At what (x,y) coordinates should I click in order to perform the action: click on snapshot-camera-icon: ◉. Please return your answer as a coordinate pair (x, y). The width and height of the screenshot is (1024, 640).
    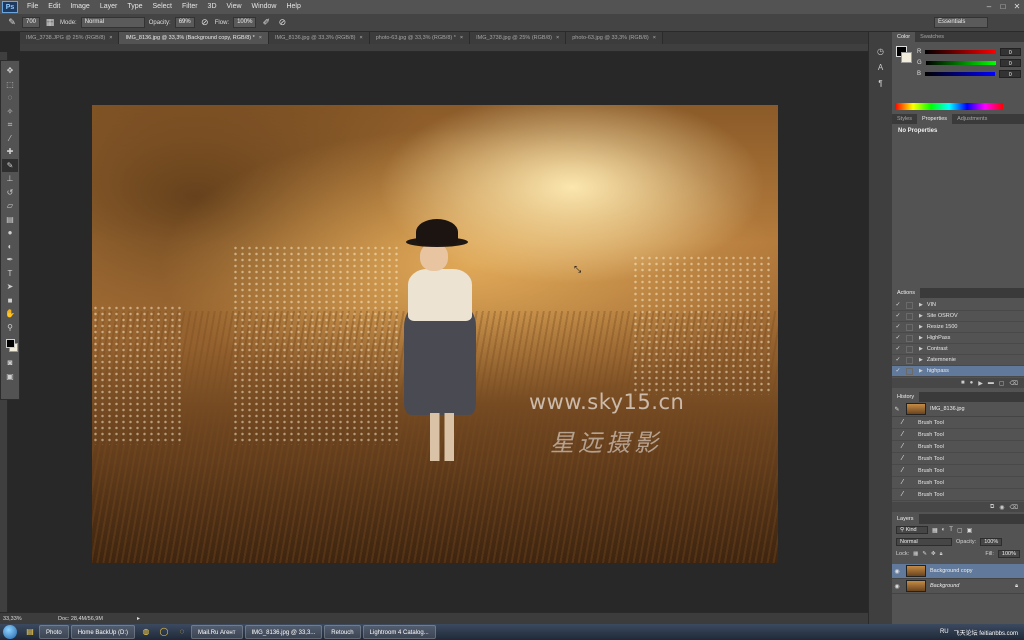
    Looking at the image, I should click on (1001, 507).